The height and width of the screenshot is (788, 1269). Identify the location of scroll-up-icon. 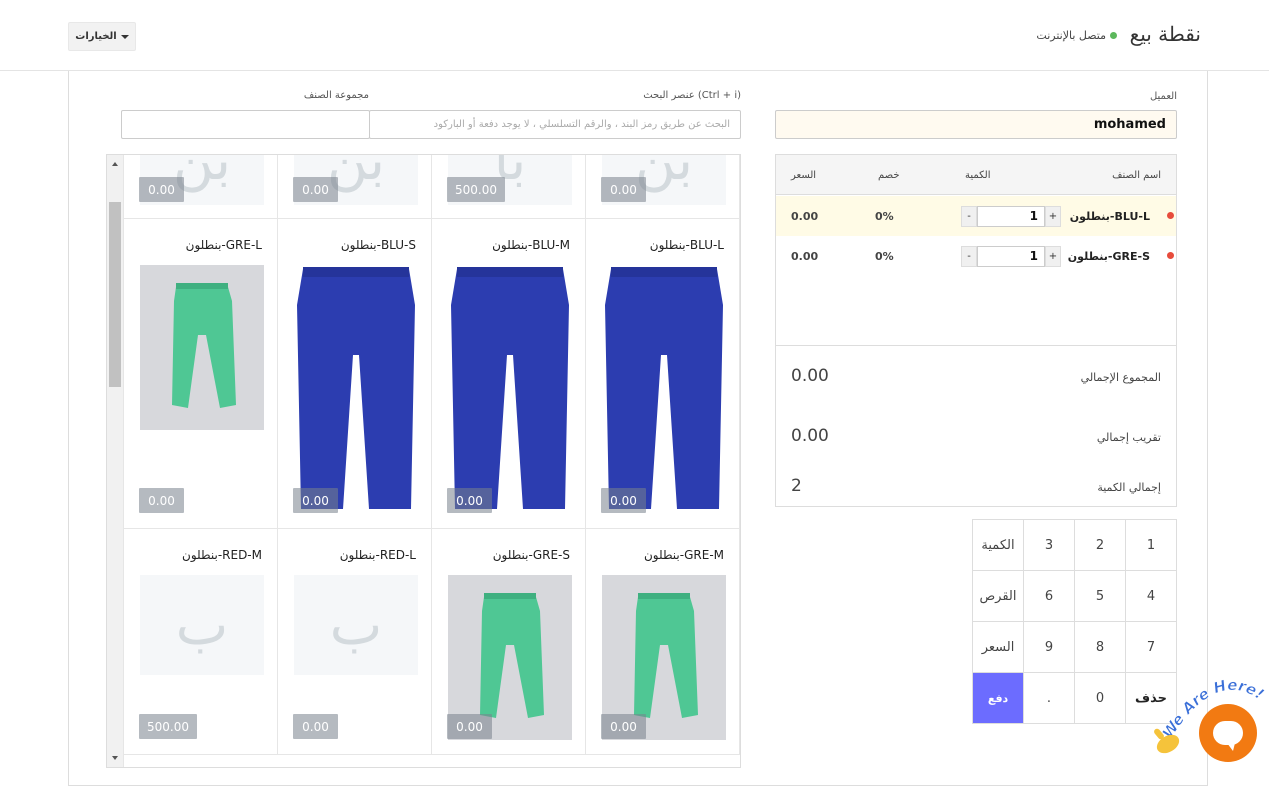
(115, 164).